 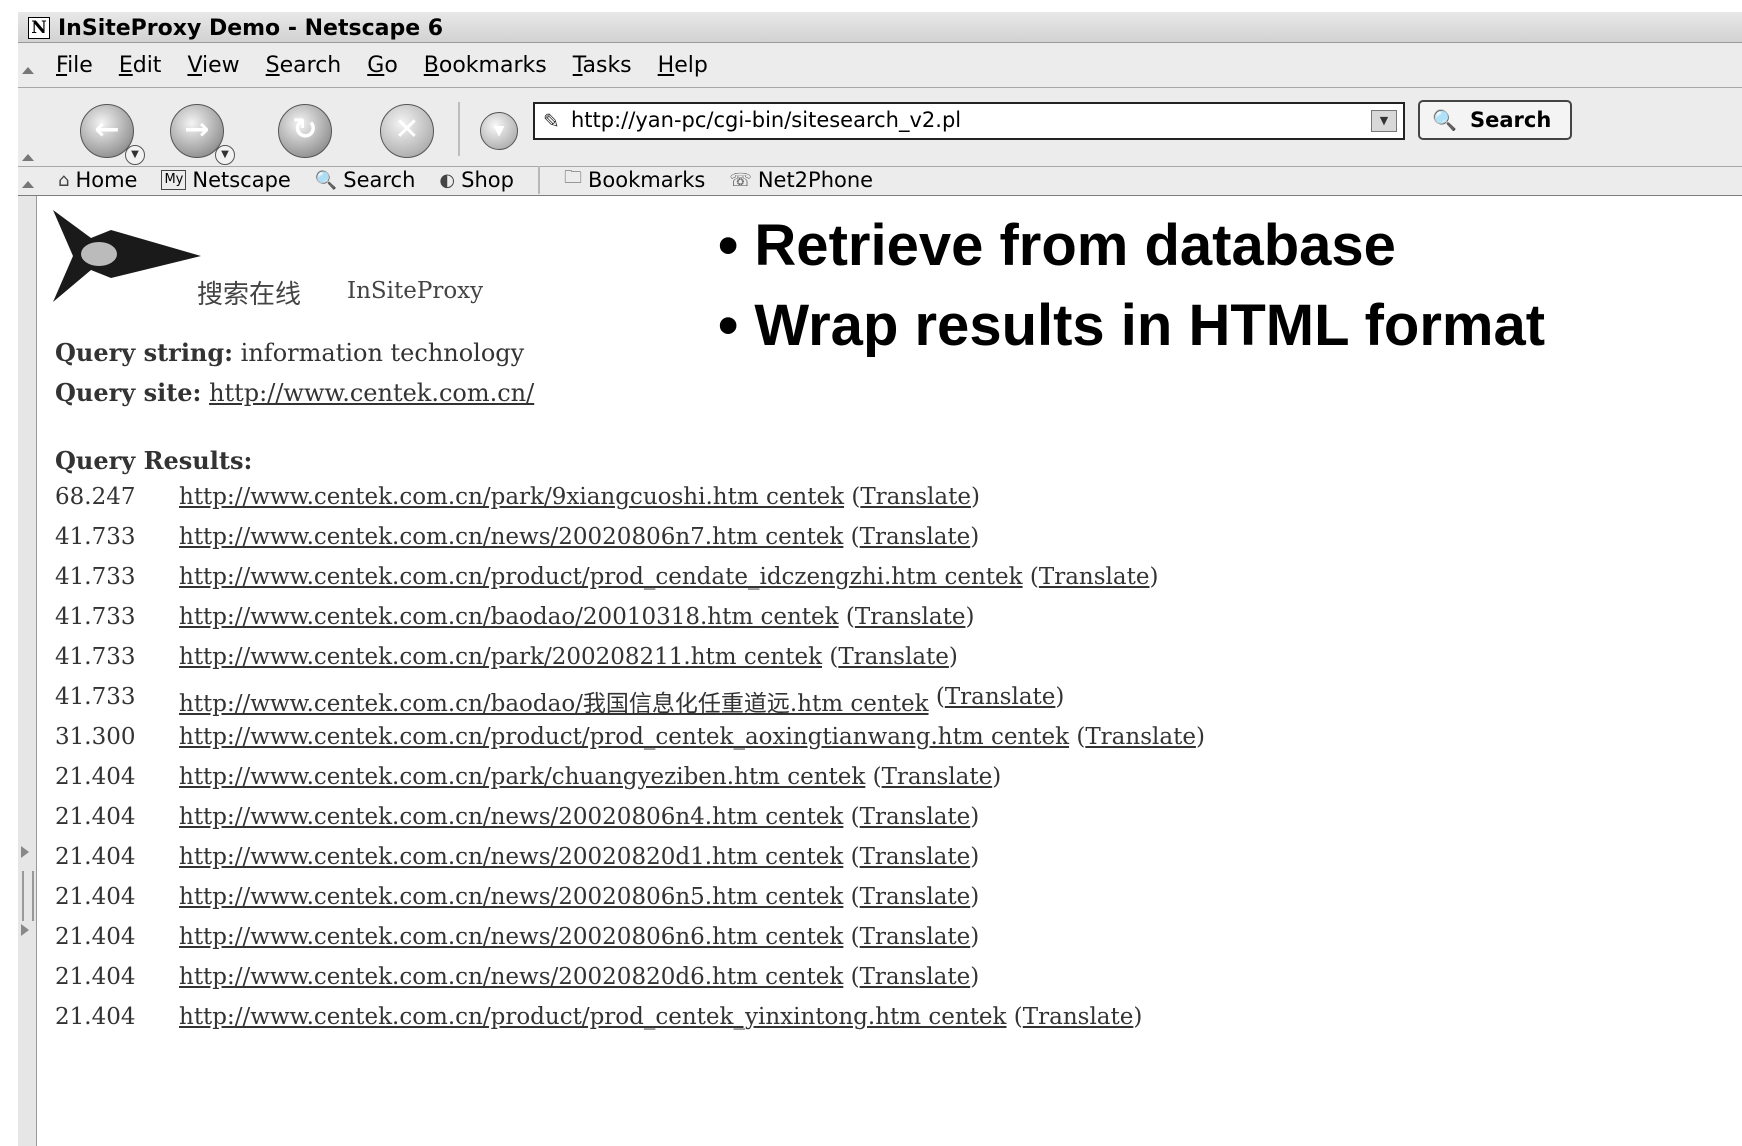 I want to click on netscape-logo-icon: N, so click(x=39, y=28).